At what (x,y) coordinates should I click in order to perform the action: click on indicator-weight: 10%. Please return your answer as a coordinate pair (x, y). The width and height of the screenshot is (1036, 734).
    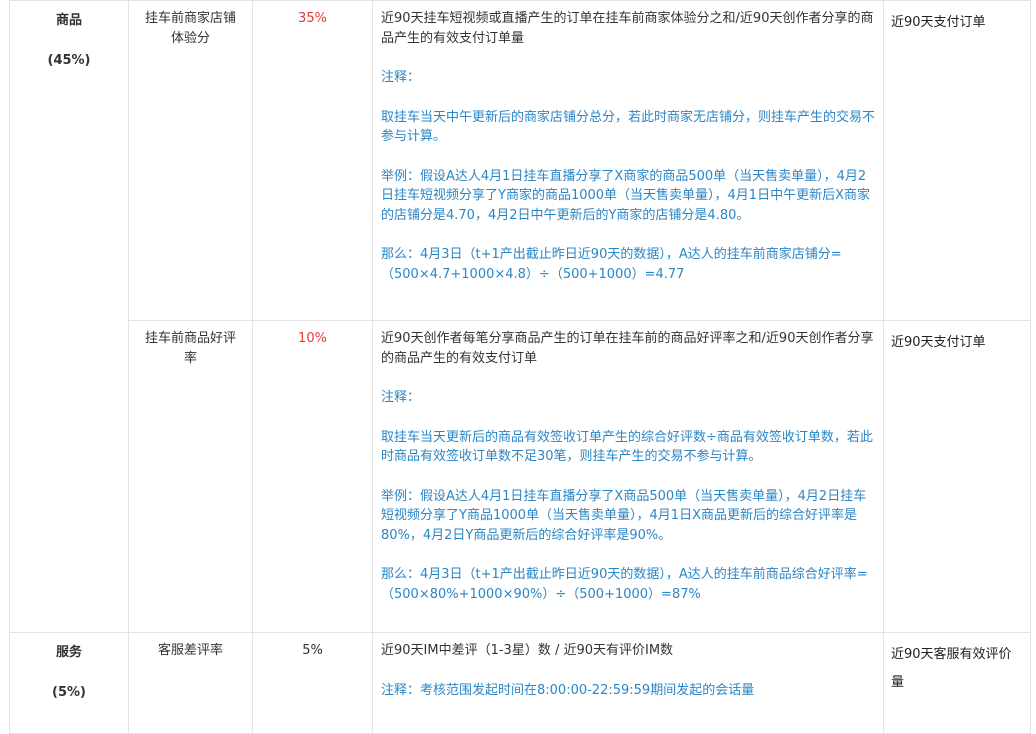
    Looking at the image, I should click on (312, 476).